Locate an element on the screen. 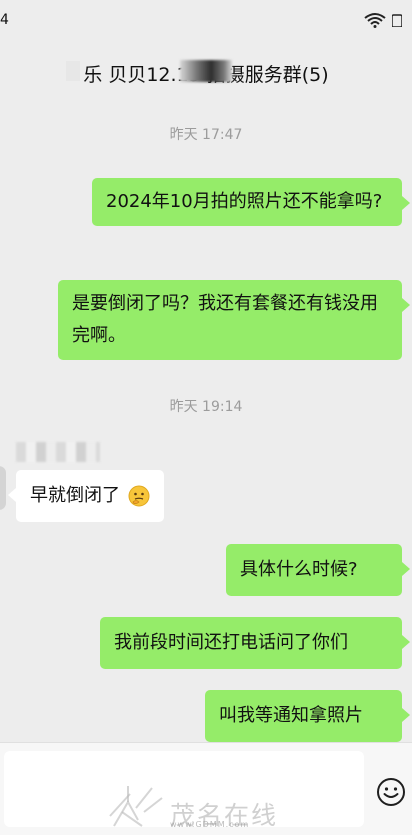 This screenshot has width=412, height=835. message-text: 具体什么时候? is located at coordinates (299, 569).